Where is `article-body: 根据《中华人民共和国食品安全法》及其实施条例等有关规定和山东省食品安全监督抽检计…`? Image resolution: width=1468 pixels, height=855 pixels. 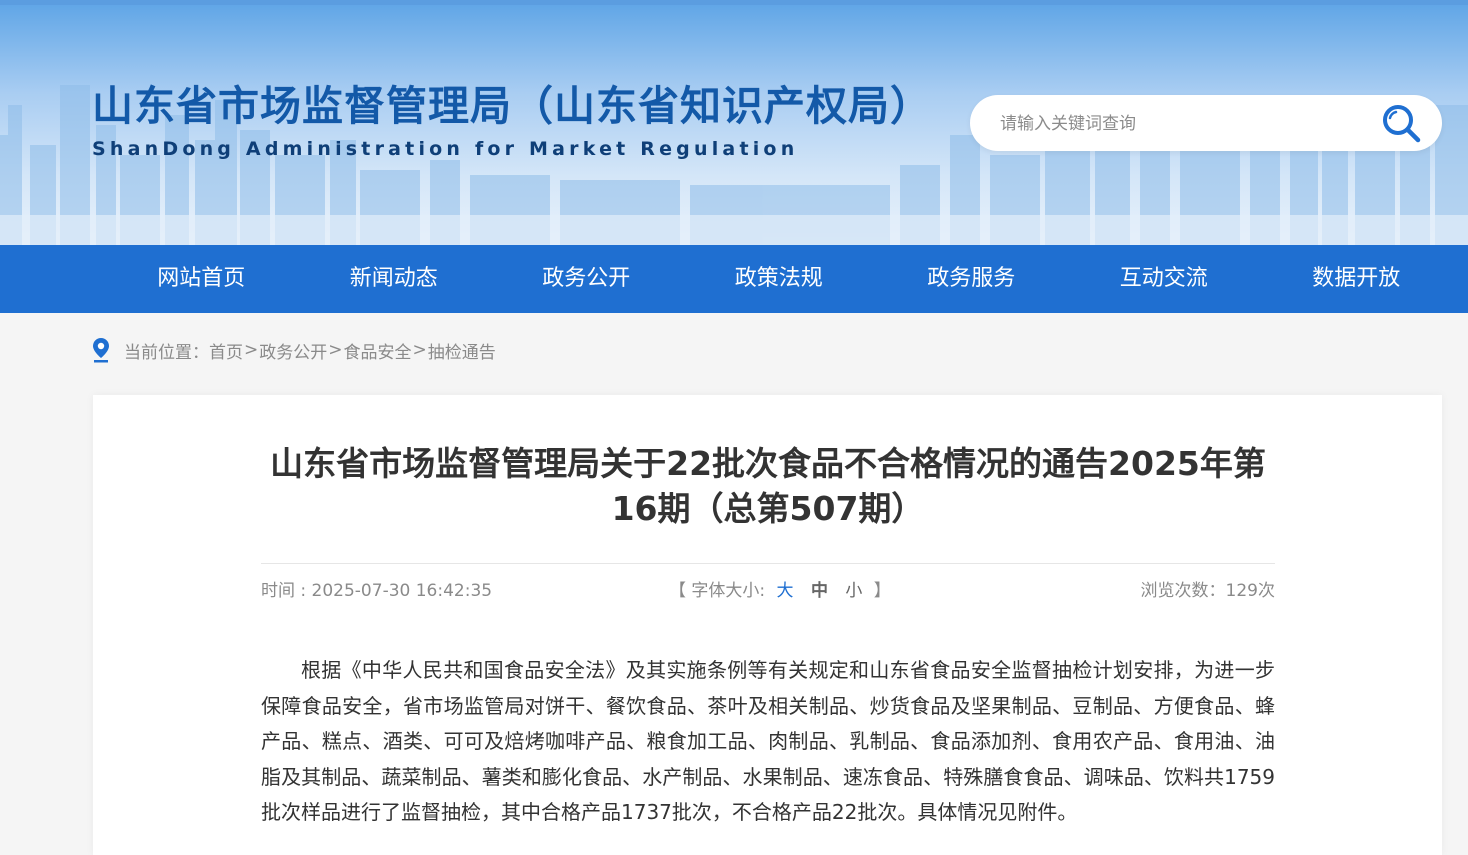
article-body: 根据《中华人民共和国食品安全法》及其实施条例等有关规定和山东省食品安全监督抽检计… is located at coordinates (768, 741).